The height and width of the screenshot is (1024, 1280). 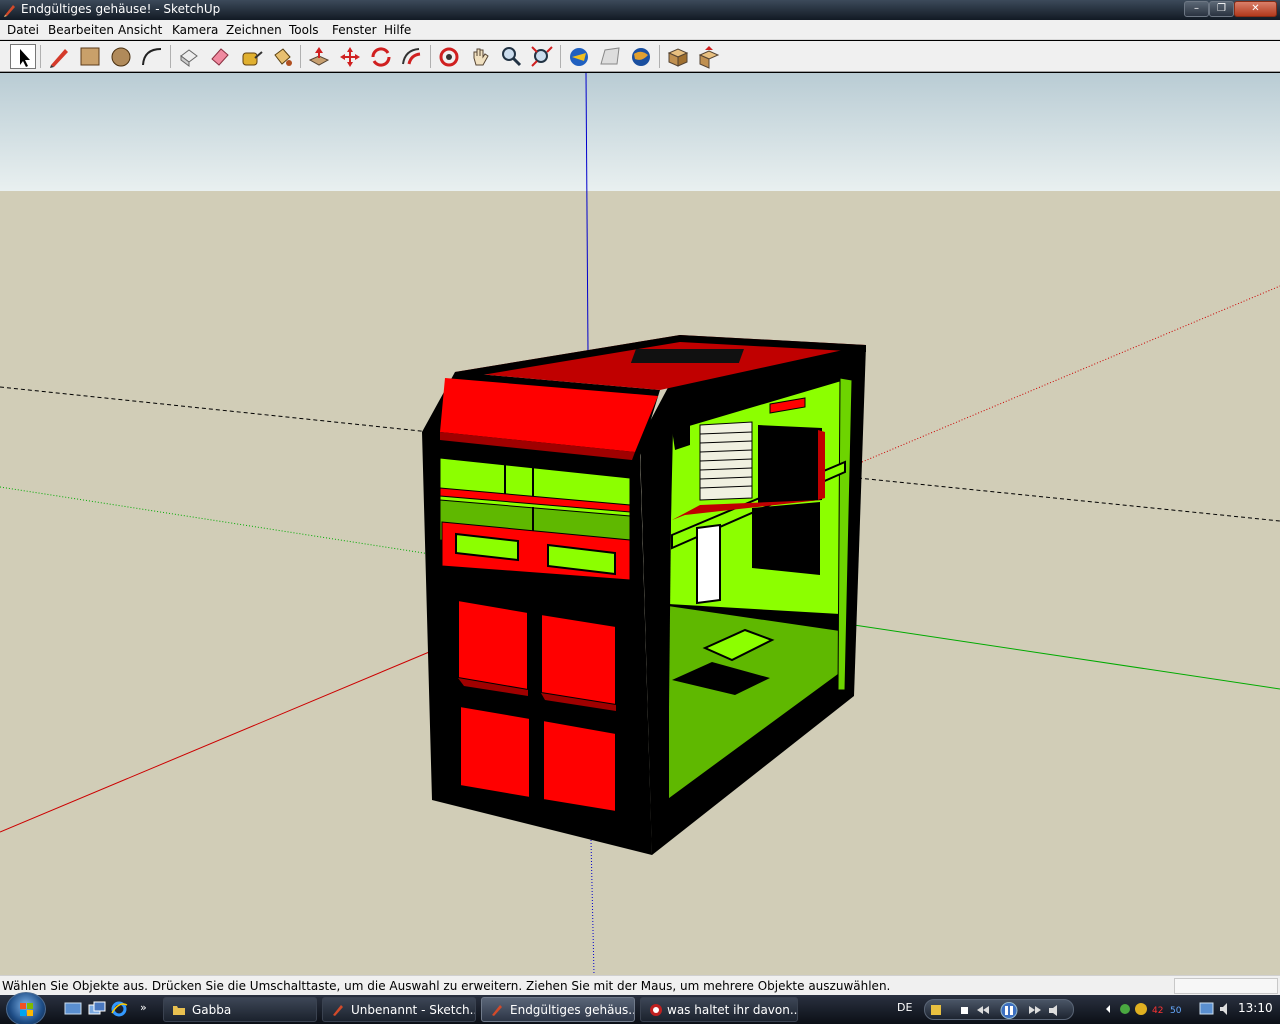 I want to click on menu-ansicht: Ansicht, so click(x=140, y=30).